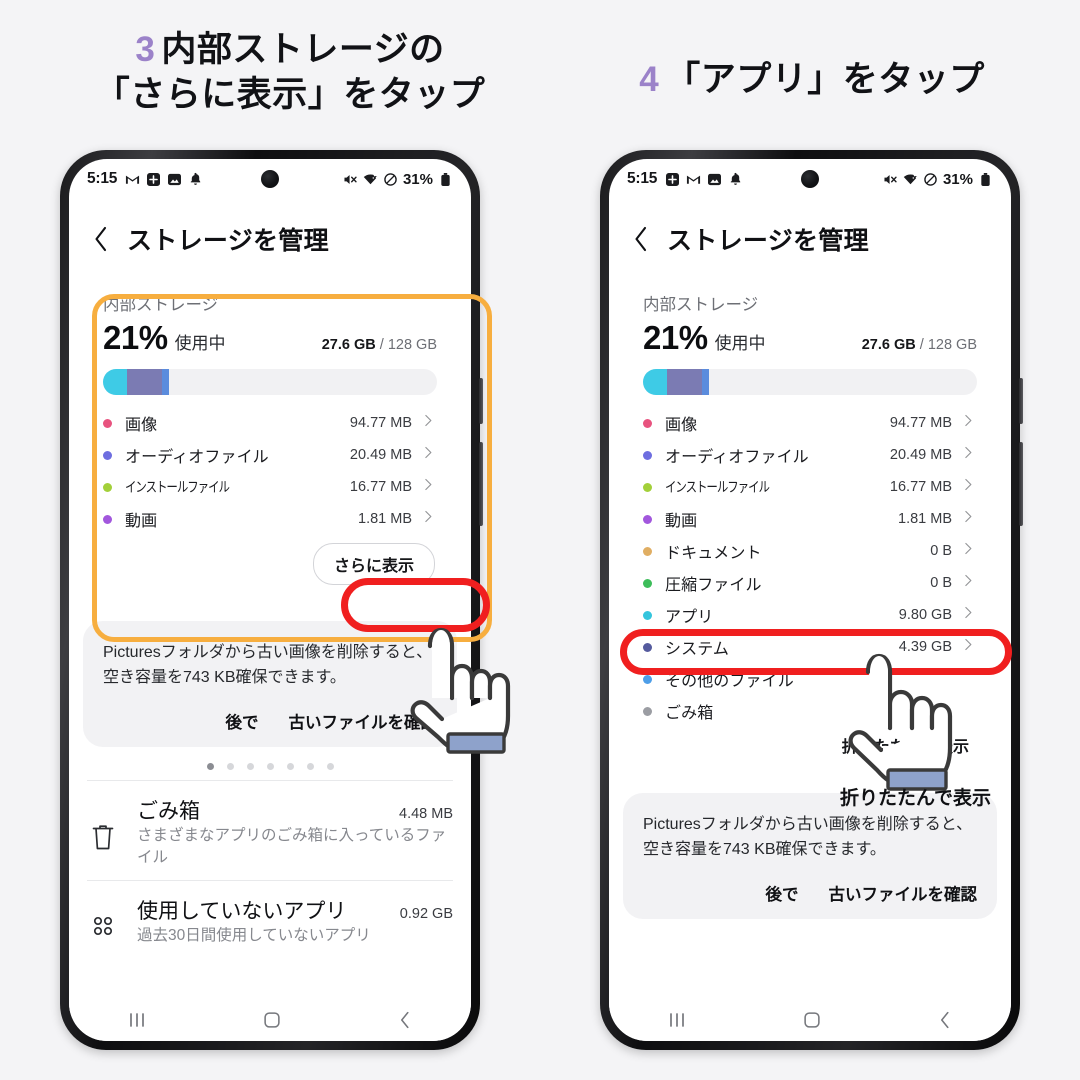 The width and height of the screenshot is (1080, 1080). Describe the element at coordinates (132, 179) in the screenshot. I see `gmail-icon` at that location.